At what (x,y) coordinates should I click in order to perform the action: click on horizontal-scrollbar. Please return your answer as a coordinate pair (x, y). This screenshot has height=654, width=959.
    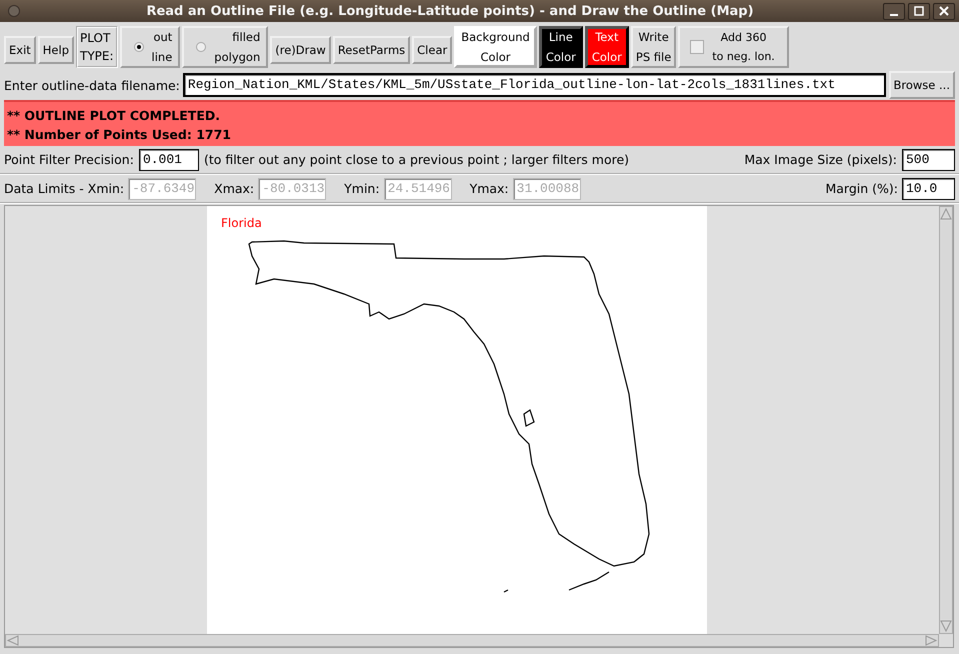
    Looking at the image, I should click on (472, 640).